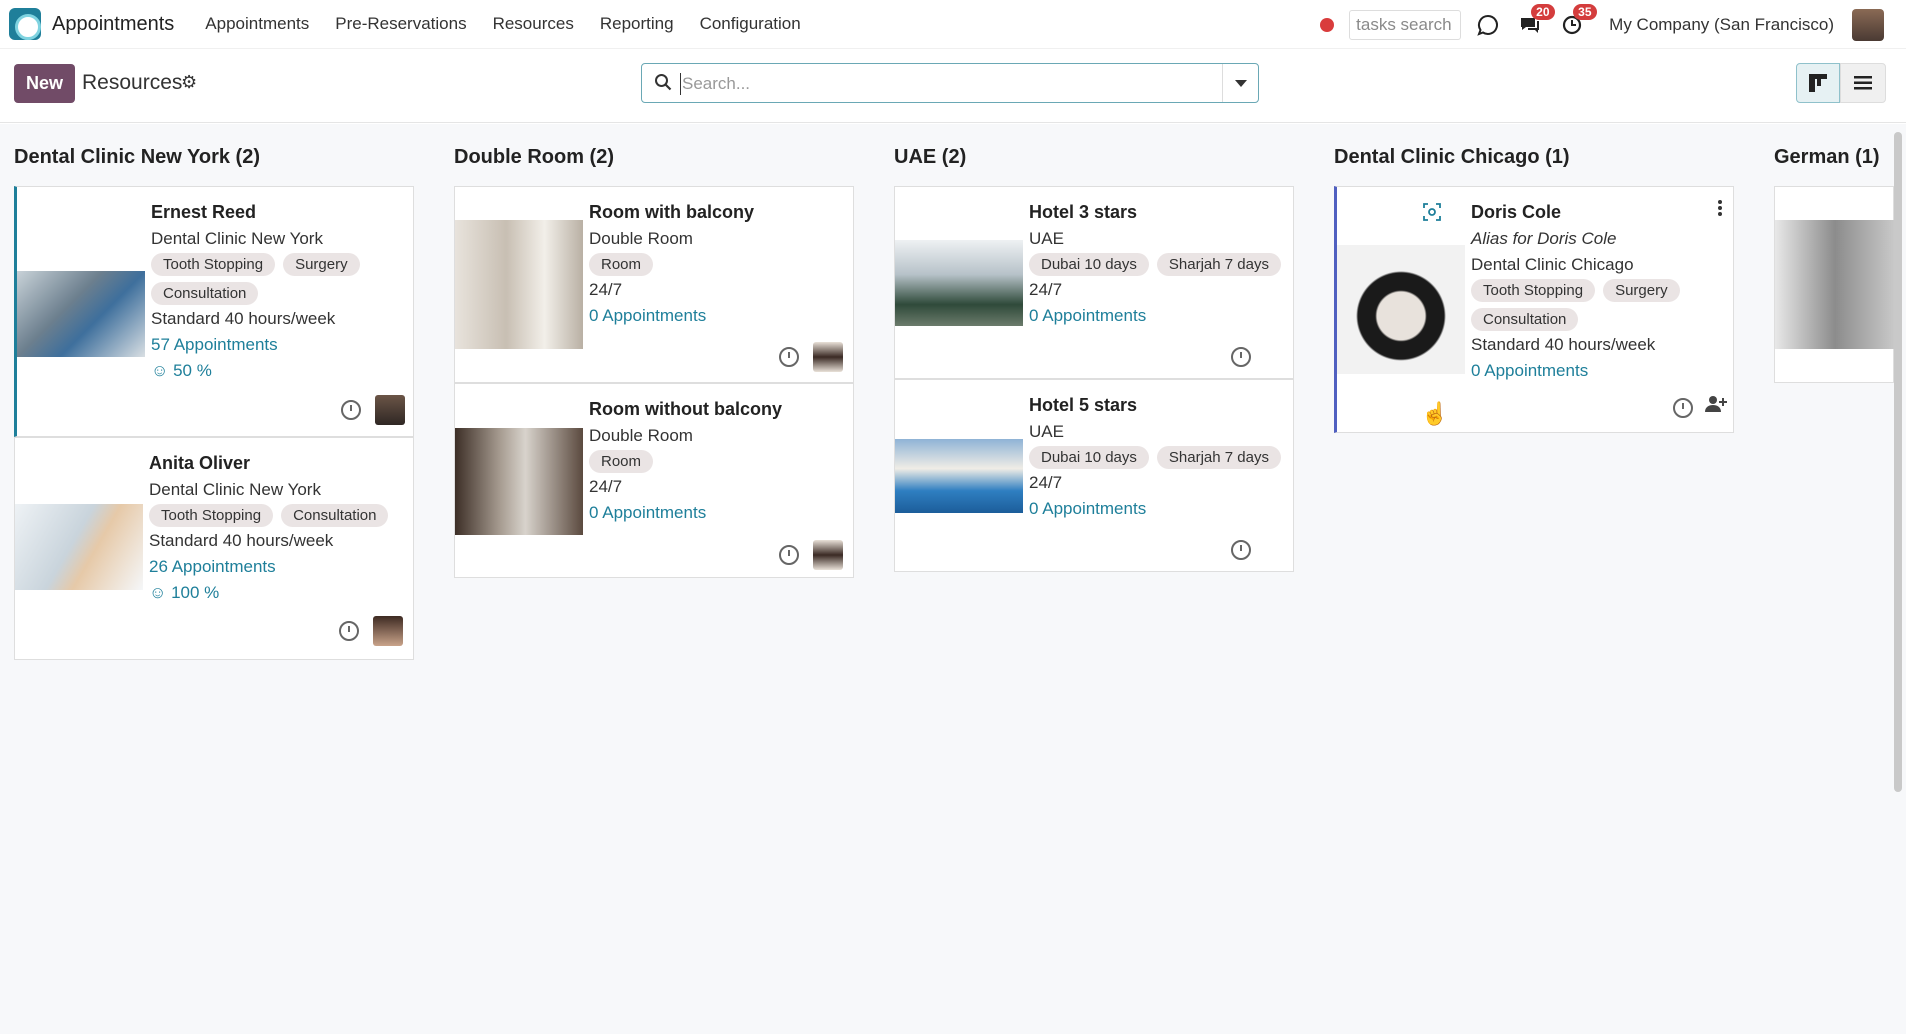  What do you see at coordinates (1818, 83) in the screenshot?
I see `kanban-view-button` at bounding box center [1818, 83].